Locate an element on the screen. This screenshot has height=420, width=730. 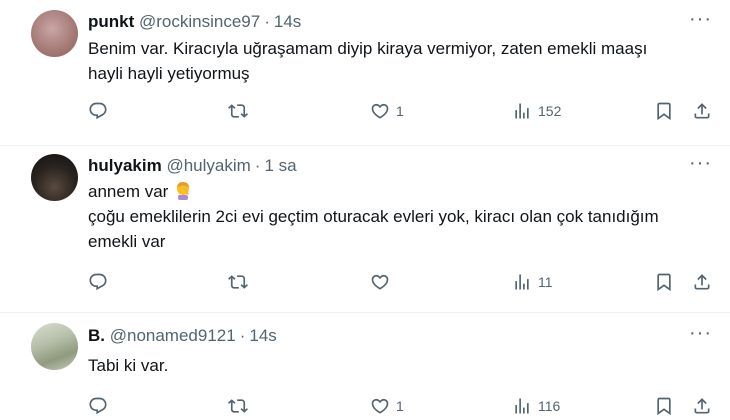
person-facepalm-emoji is located at coordinates (183, 191).